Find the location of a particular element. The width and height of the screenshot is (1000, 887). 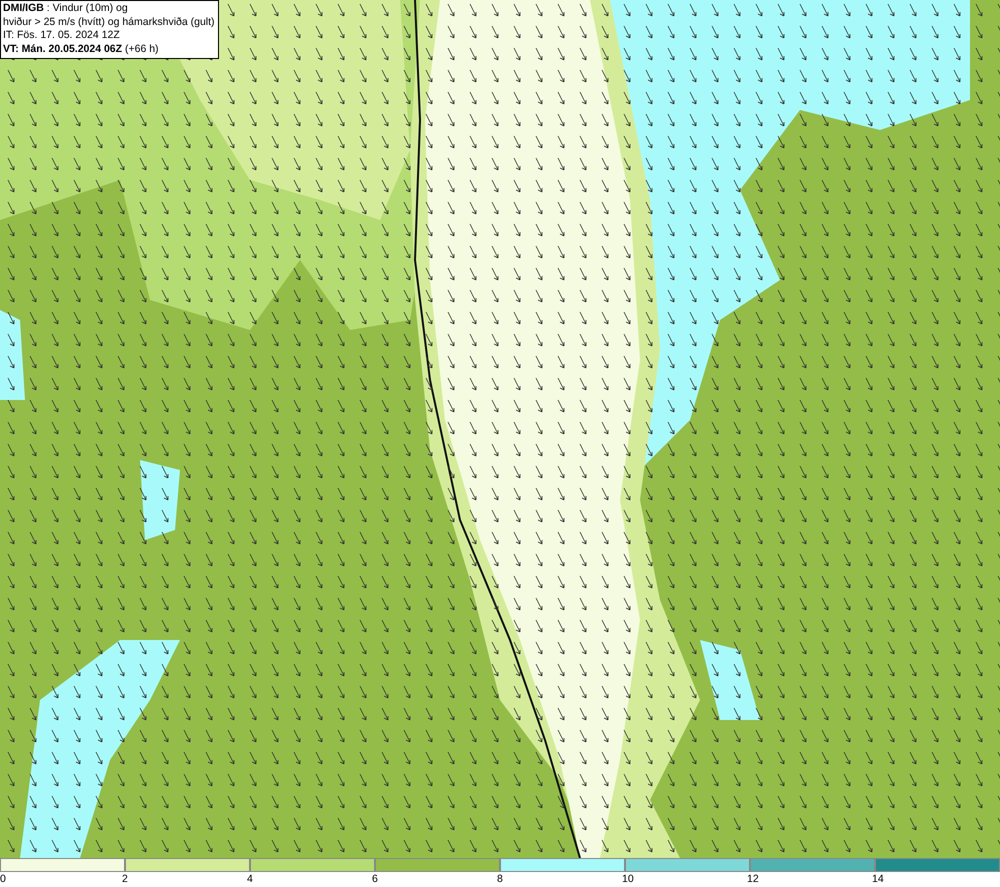

scale-label: 12 is located at coordinates (753, 879).